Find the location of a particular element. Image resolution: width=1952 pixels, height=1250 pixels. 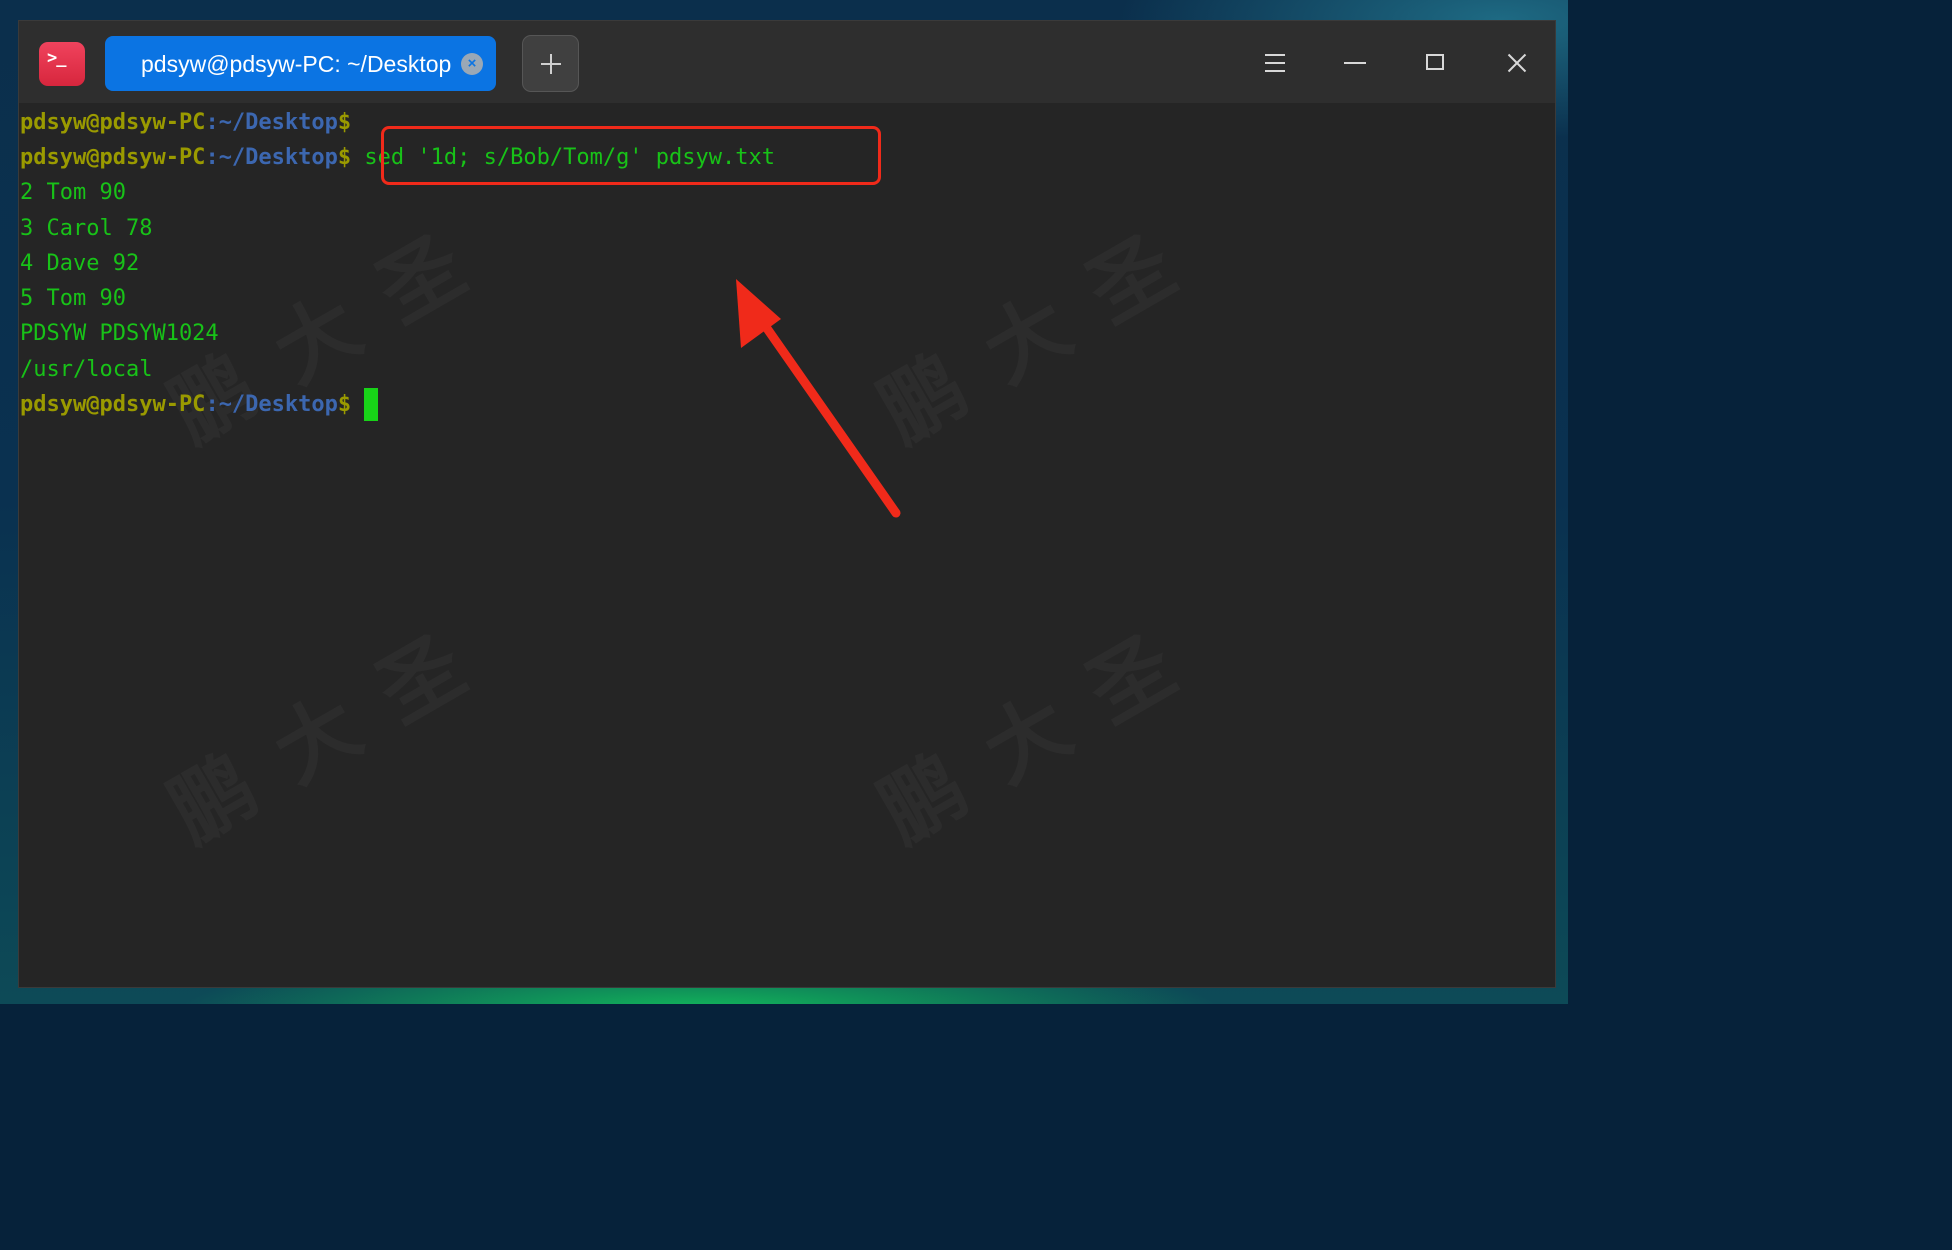

maximize-icon is located at coordinates (1435, 63).